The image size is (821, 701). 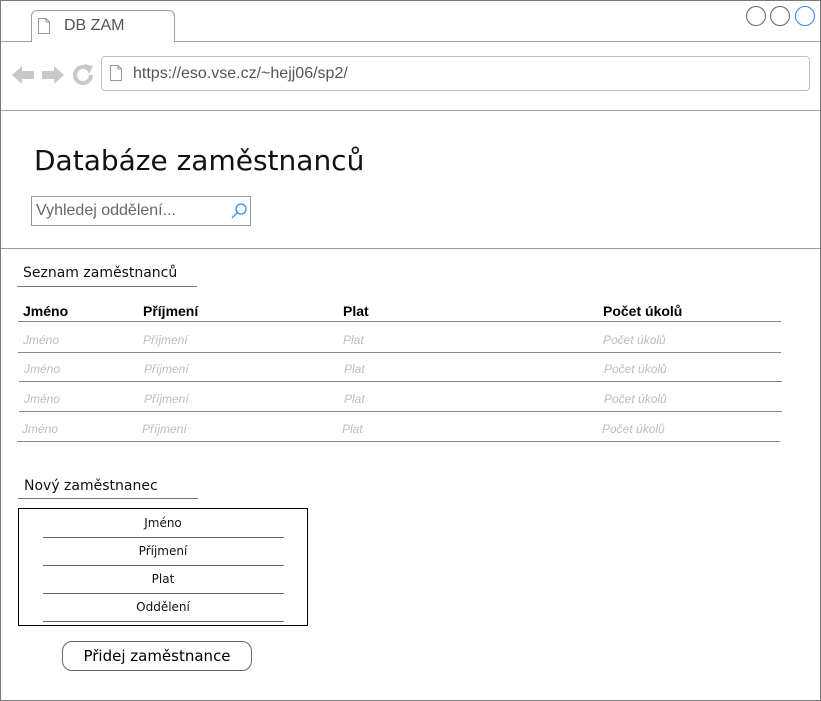 I want to click on column-header: Příjmení, so click(x=171, y=311).